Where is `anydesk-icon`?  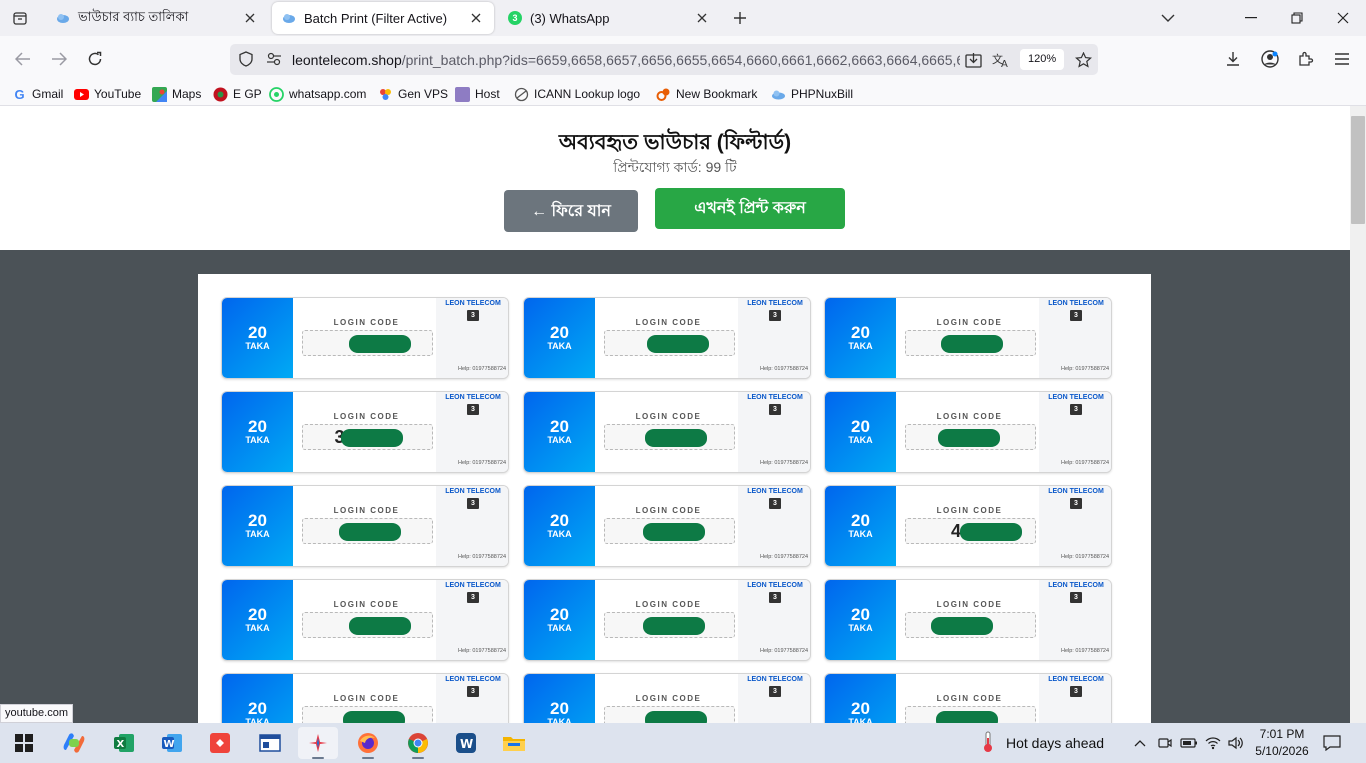 anydesk-icon is located at coordinates (220, 743).